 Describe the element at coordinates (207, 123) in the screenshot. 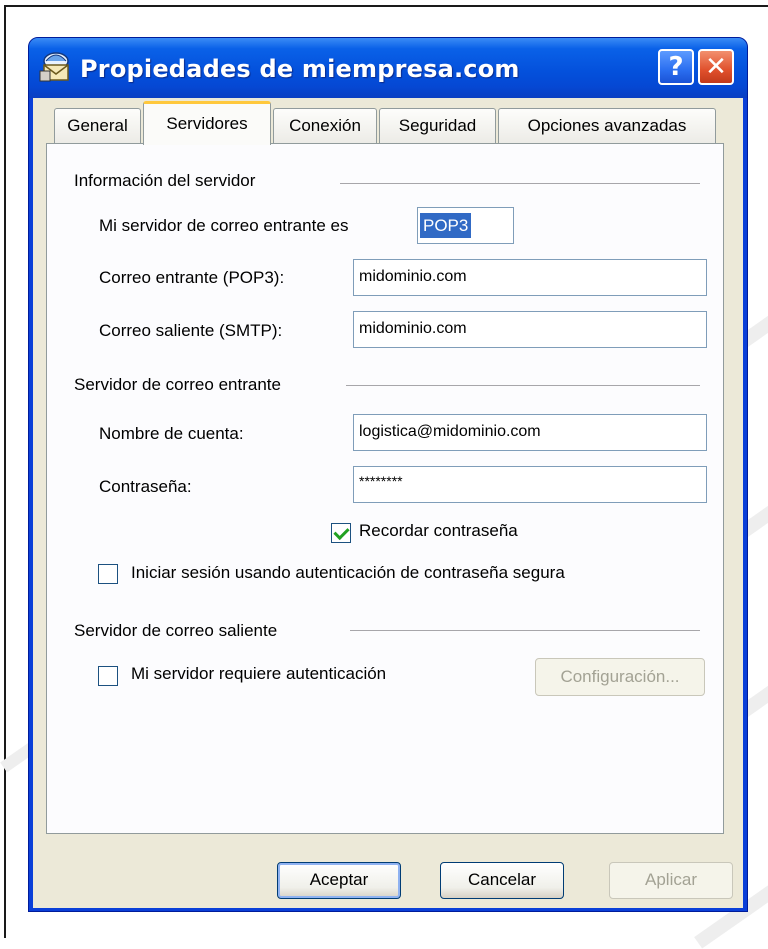

I see `tab-servidores: Servidores` at that location.